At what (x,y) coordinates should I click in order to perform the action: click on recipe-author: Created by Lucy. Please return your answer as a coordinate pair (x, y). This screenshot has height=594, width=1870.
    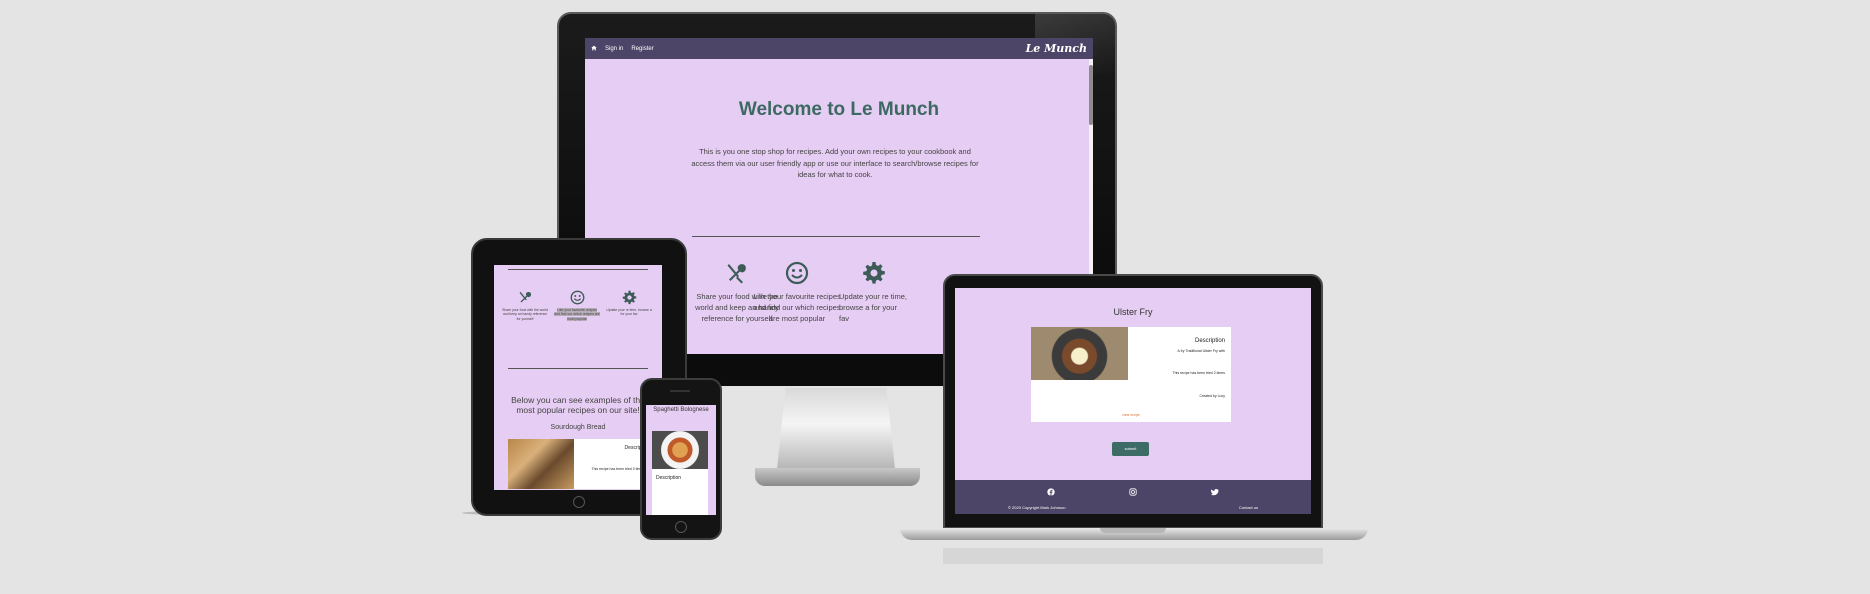
    Looking at the image, I should click on (1212, 396).